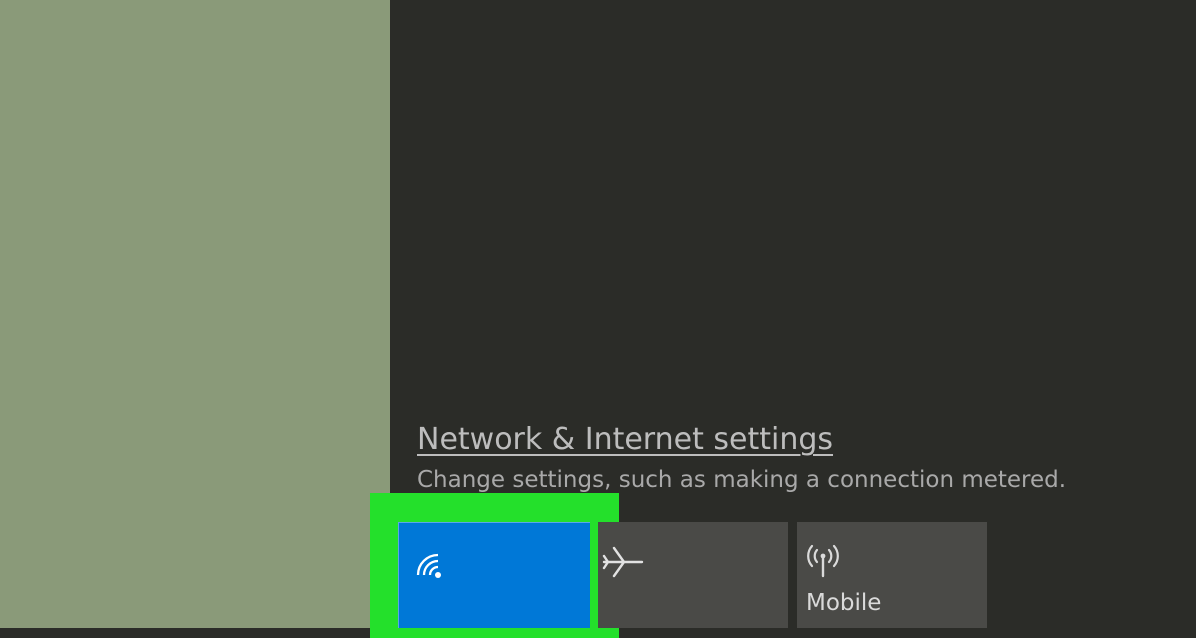 The height and width of the screenshot is (638, 1196). I want to click on network-internet-settings-link: Network & Internet settings, so click(625, 440).